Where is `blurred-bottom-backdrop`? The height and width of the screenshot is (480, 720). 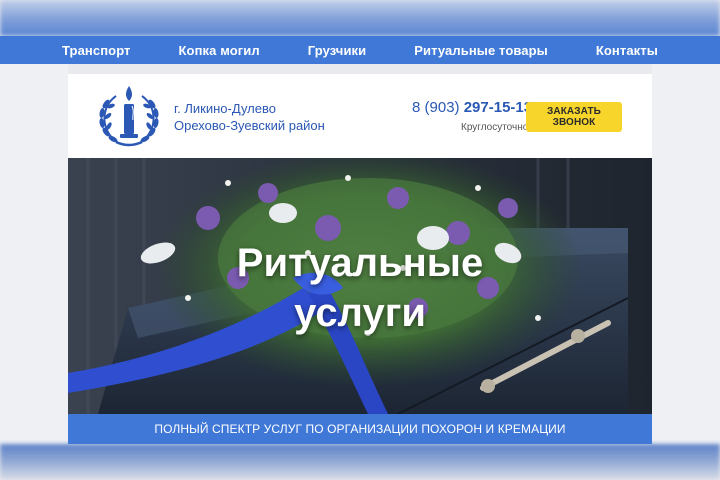 blurred-bottom-backdrop is located at coordinates (360, 462).